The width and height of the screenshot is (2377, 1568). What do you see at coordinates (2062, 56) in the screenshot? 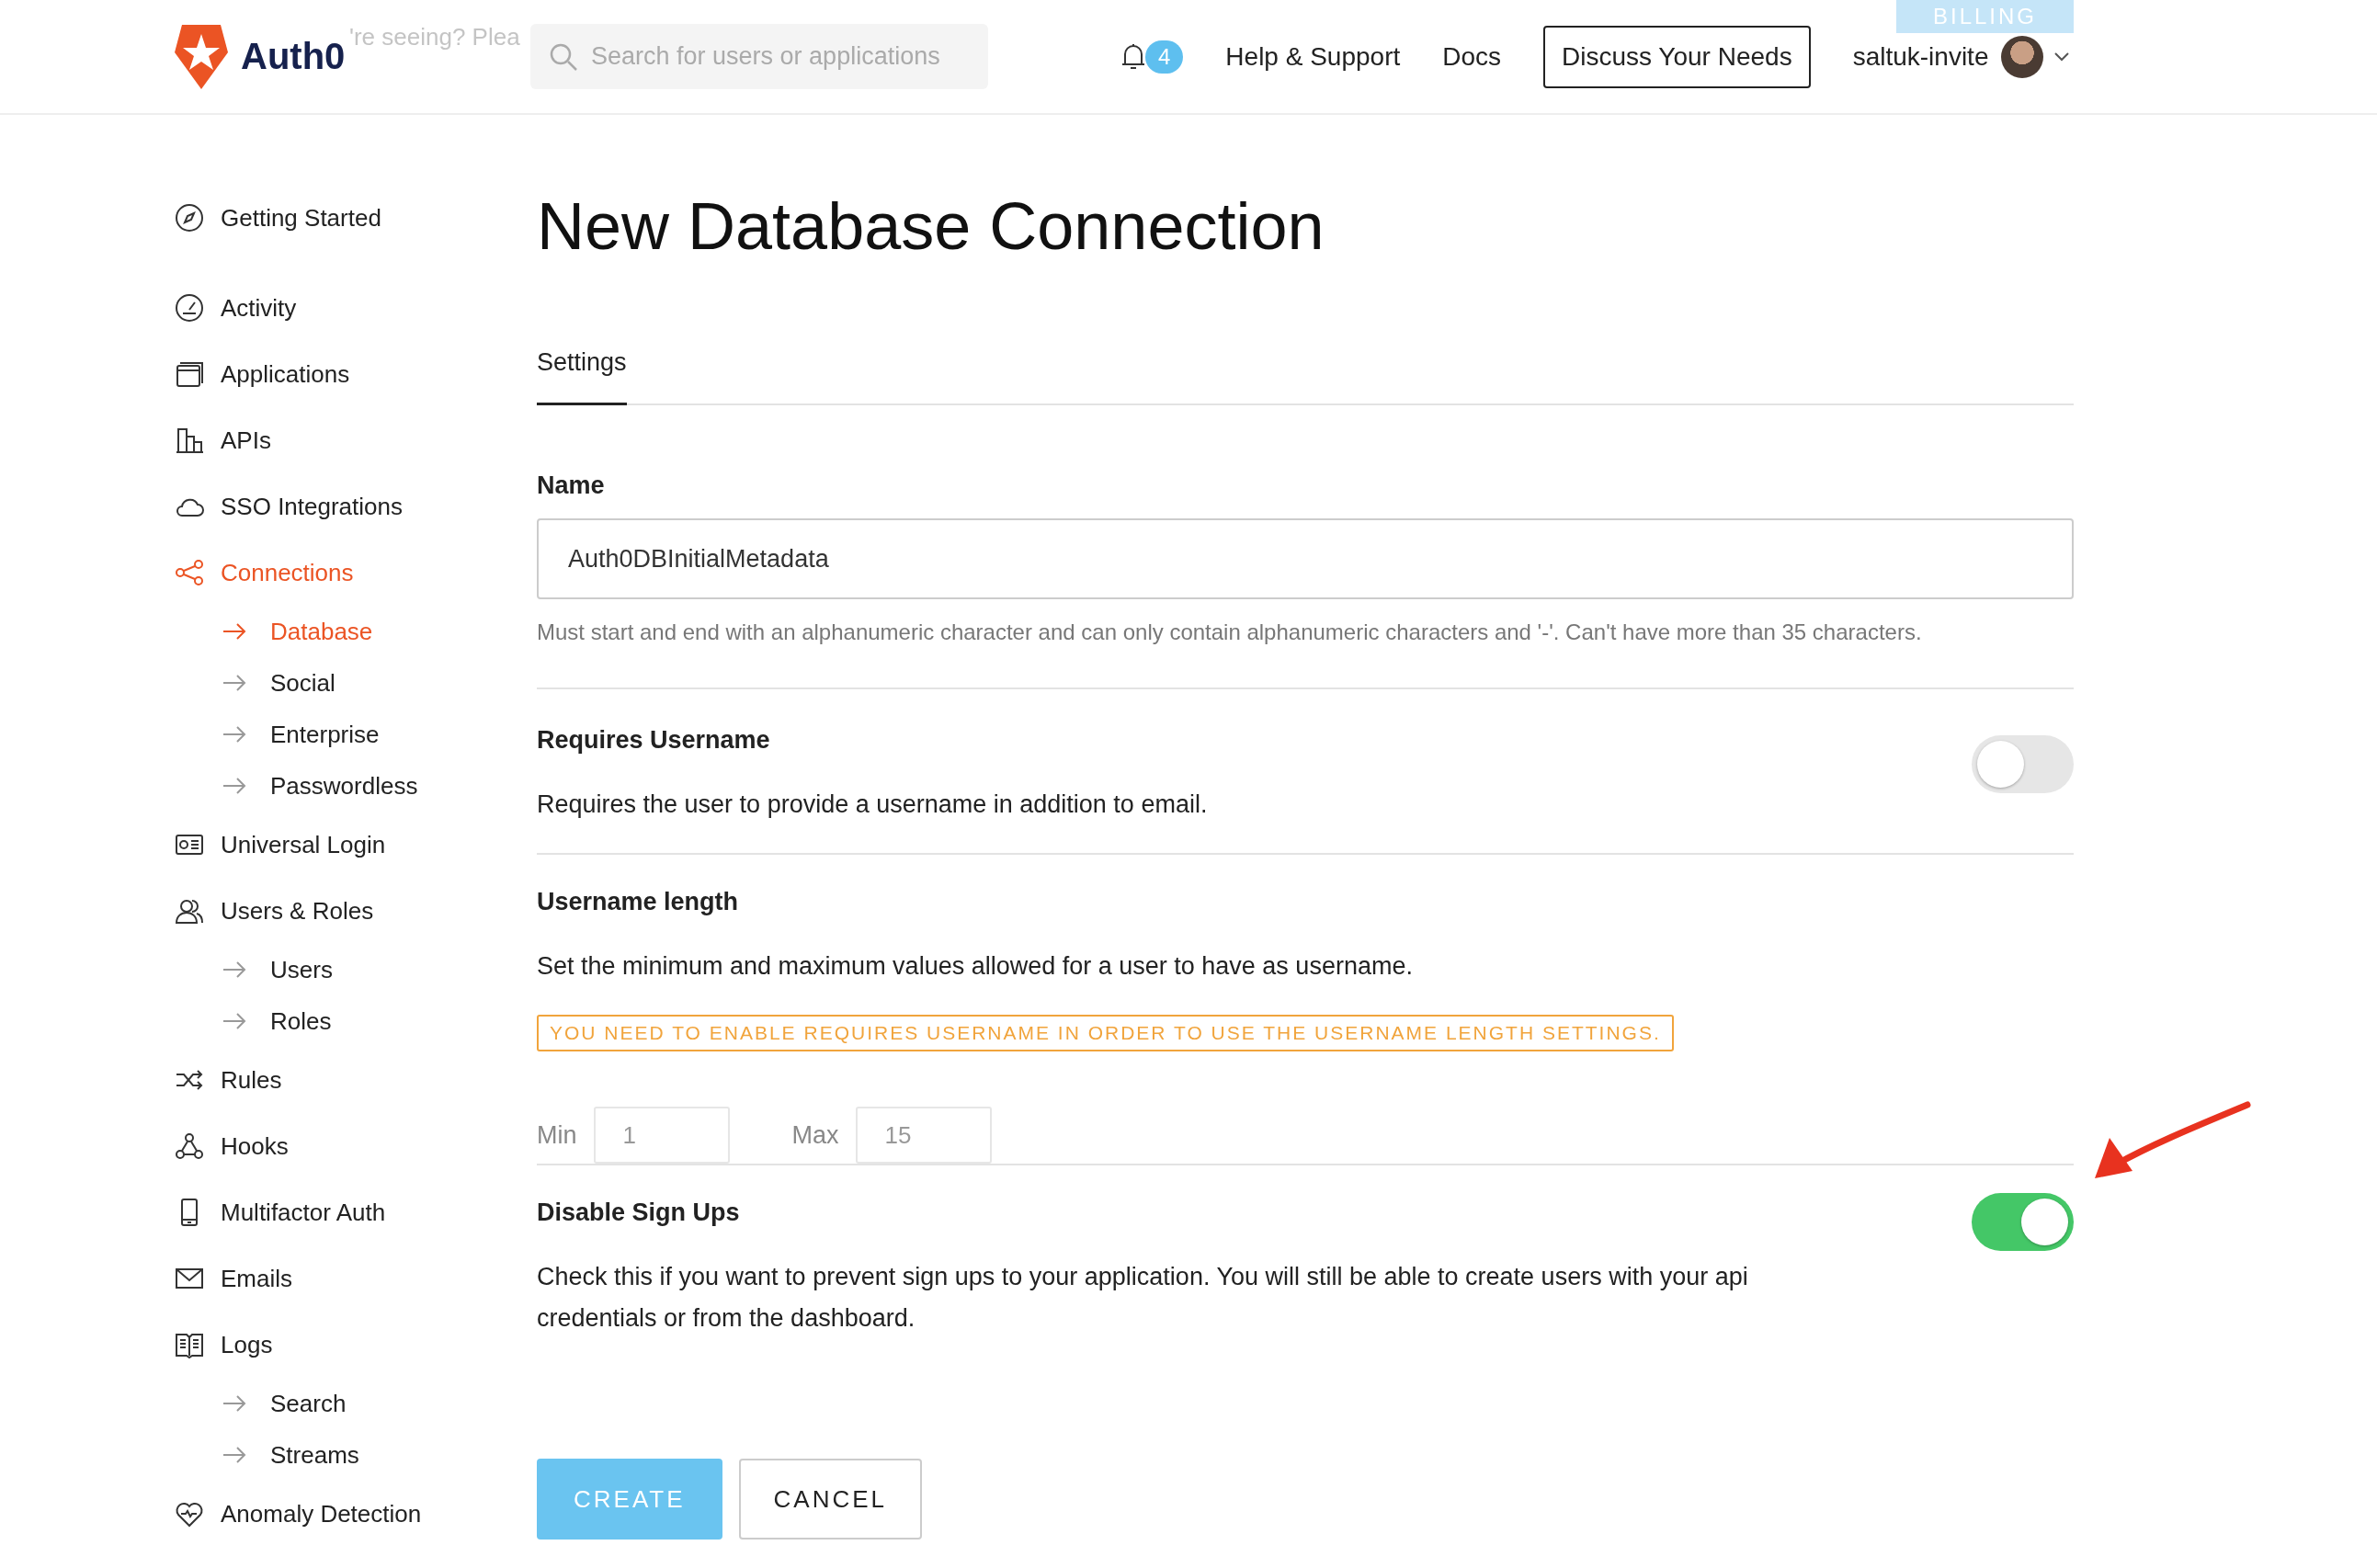
I see `chevron-down-icon` at bounding box center [2062, 56].